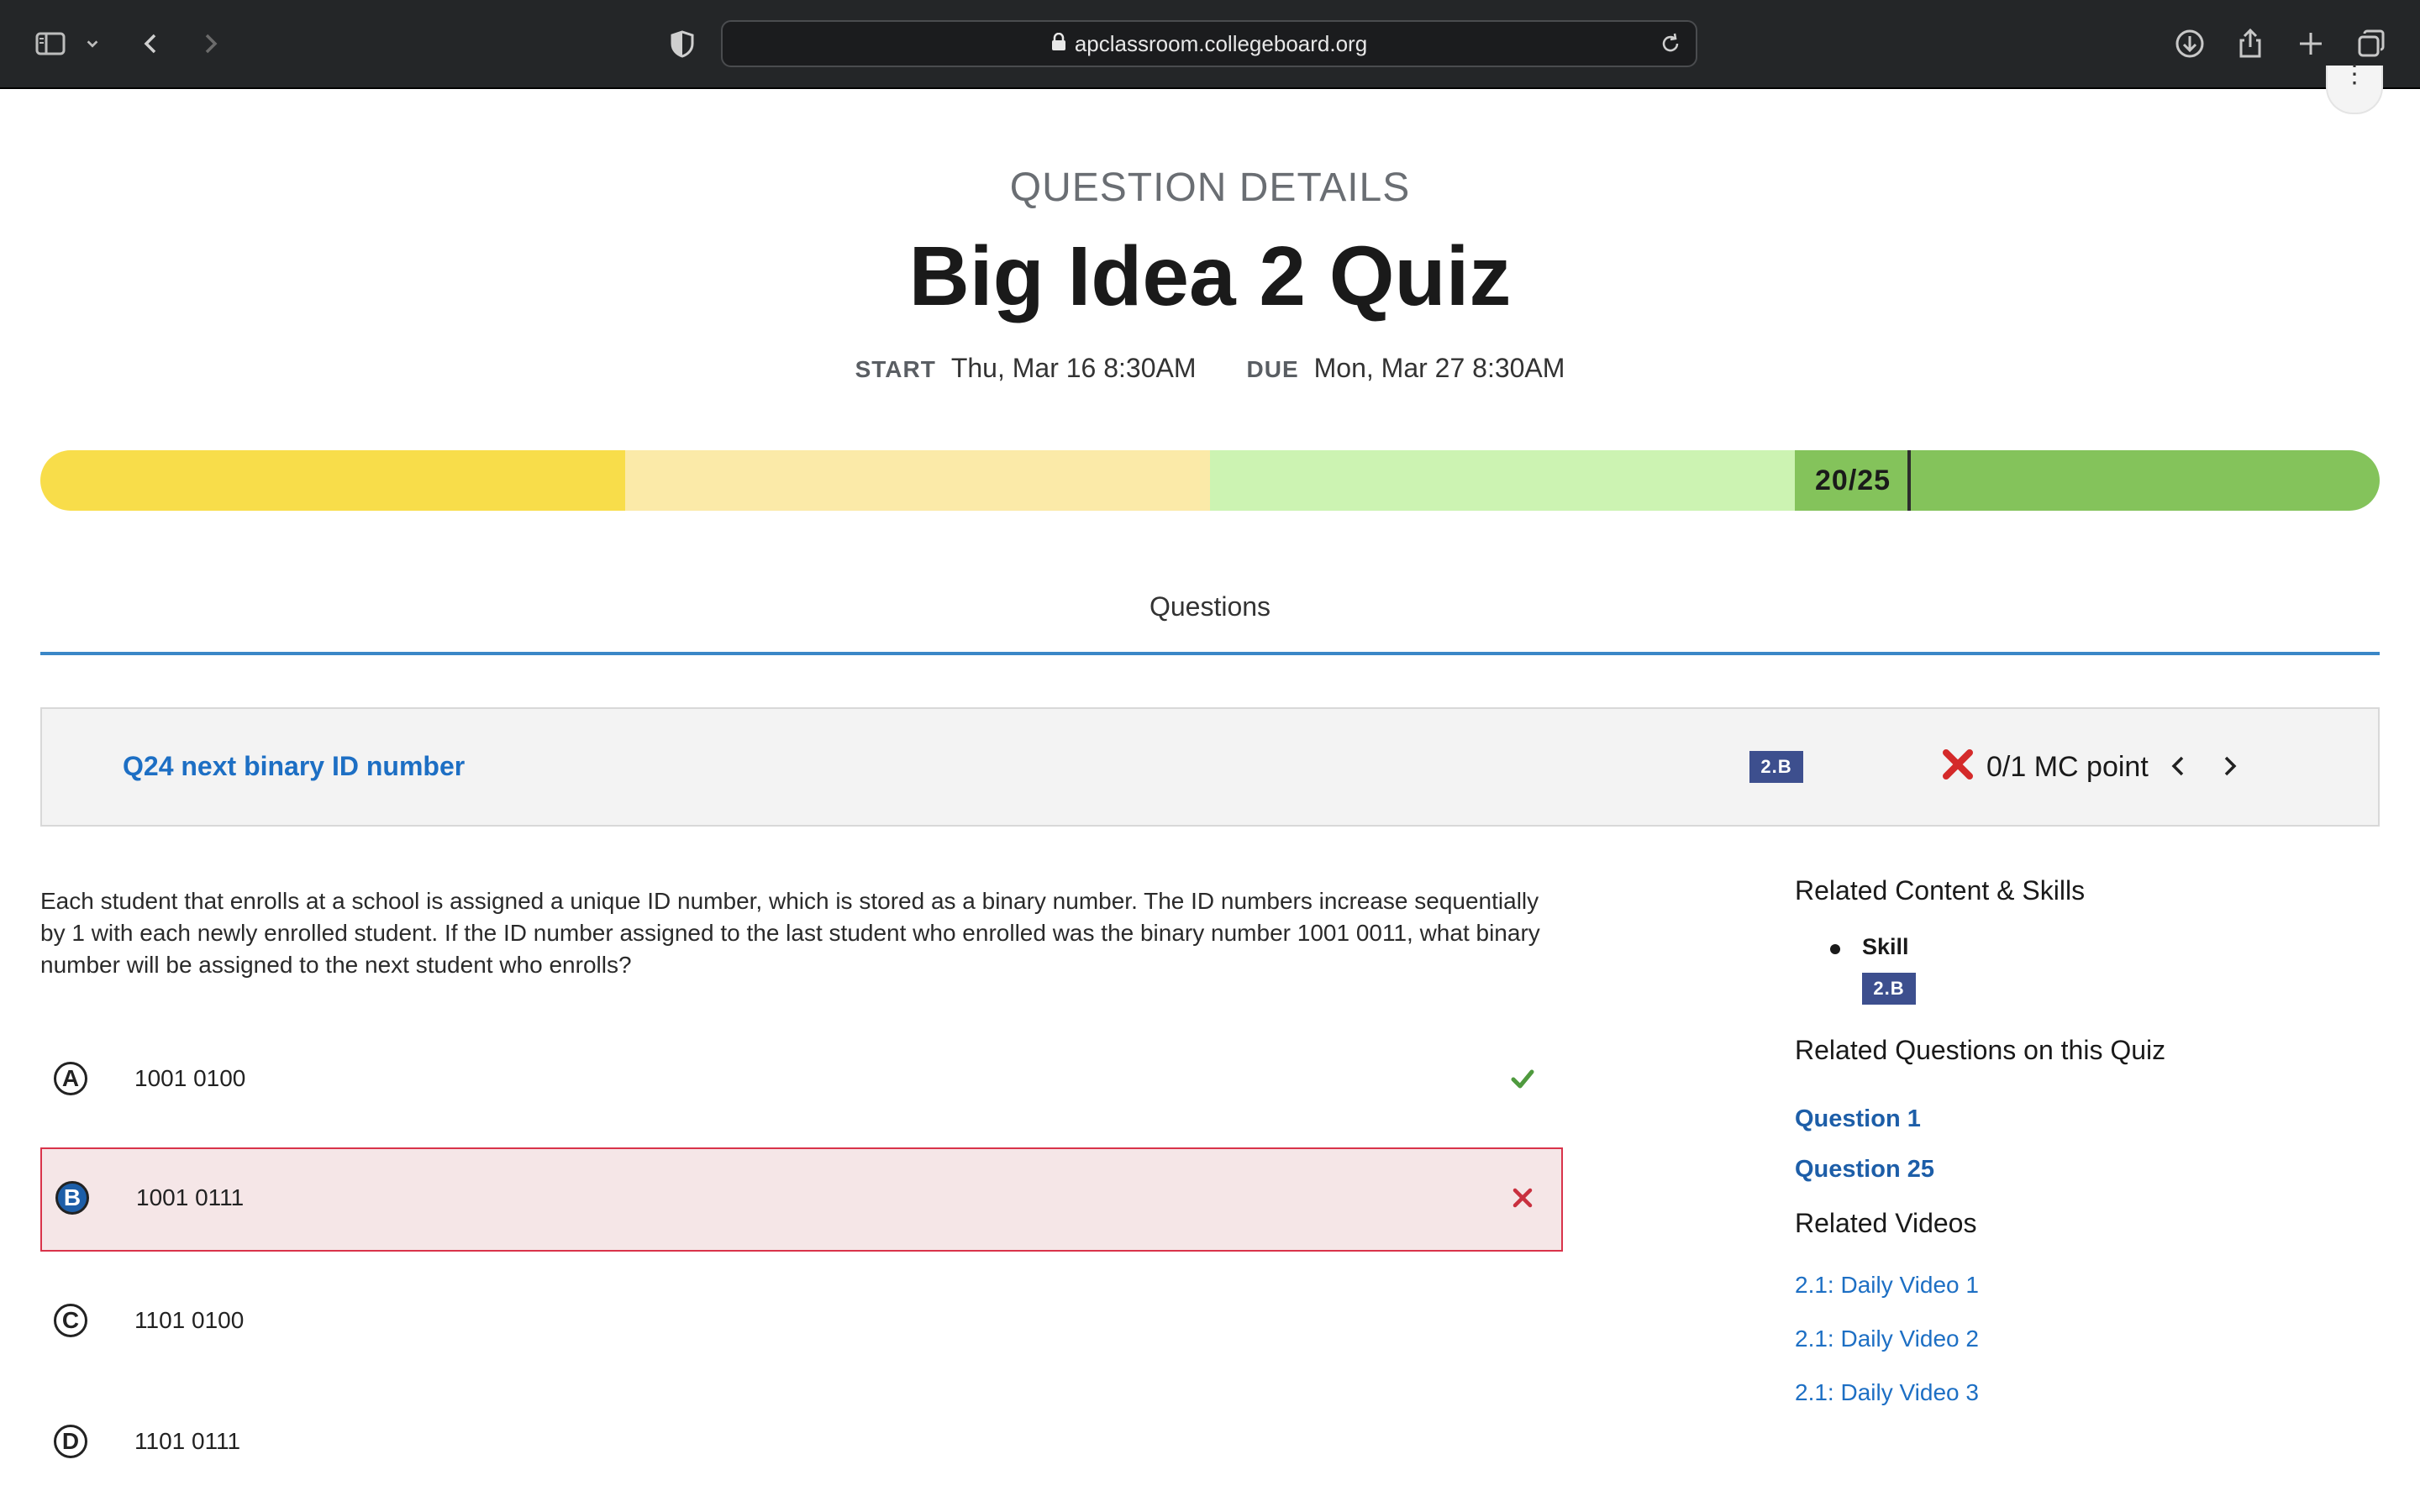 This screenshot has height=1512, width=2420. I want to click on score-bar: 20/25, so click(1210, 480).